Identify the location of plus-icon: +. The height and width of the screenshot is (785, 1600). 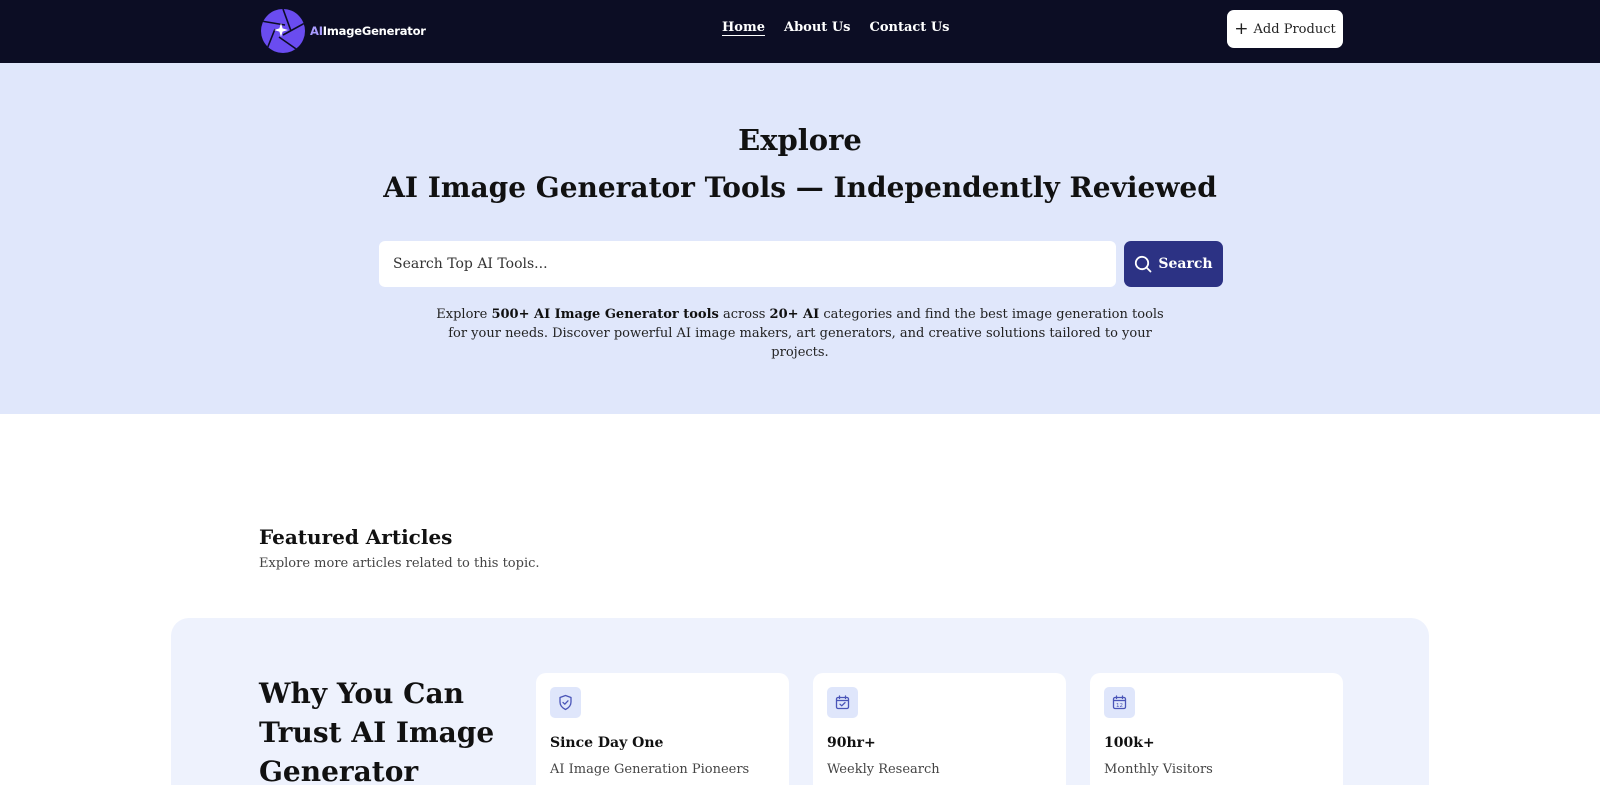
(1241, 28).